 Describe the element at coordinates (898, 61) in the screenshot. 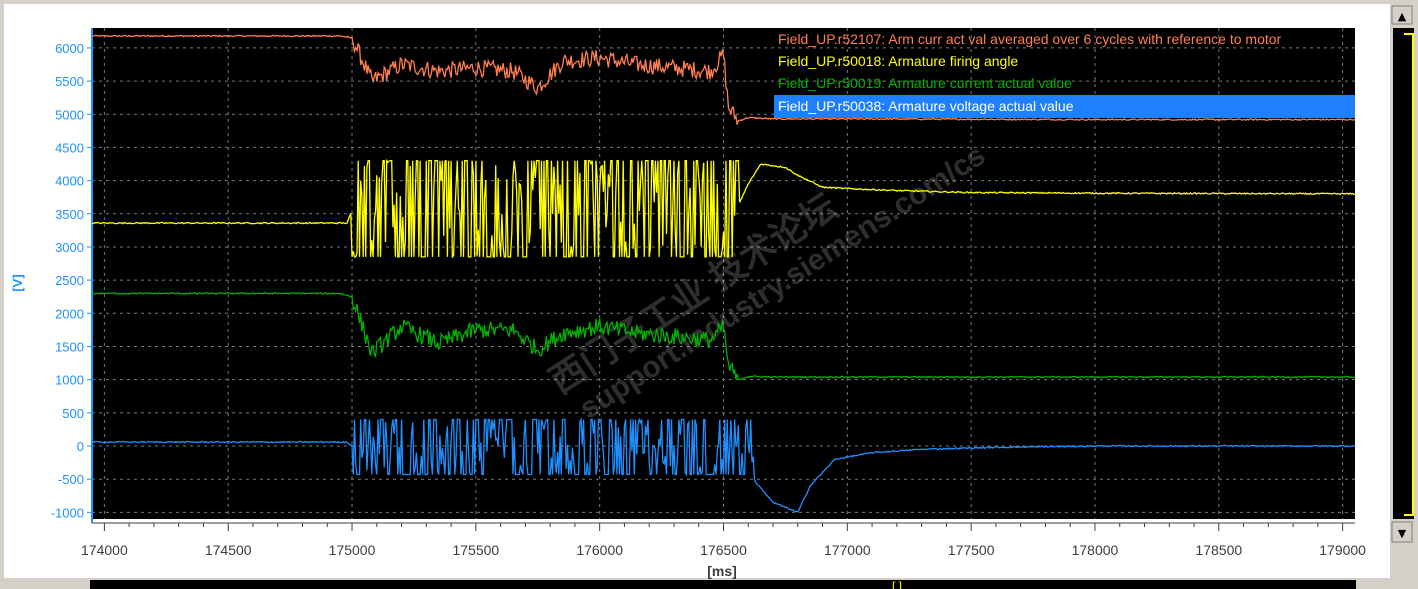

I see `legend-item-r50018: Field_UP.r50018: Armature firing angle` at that location.